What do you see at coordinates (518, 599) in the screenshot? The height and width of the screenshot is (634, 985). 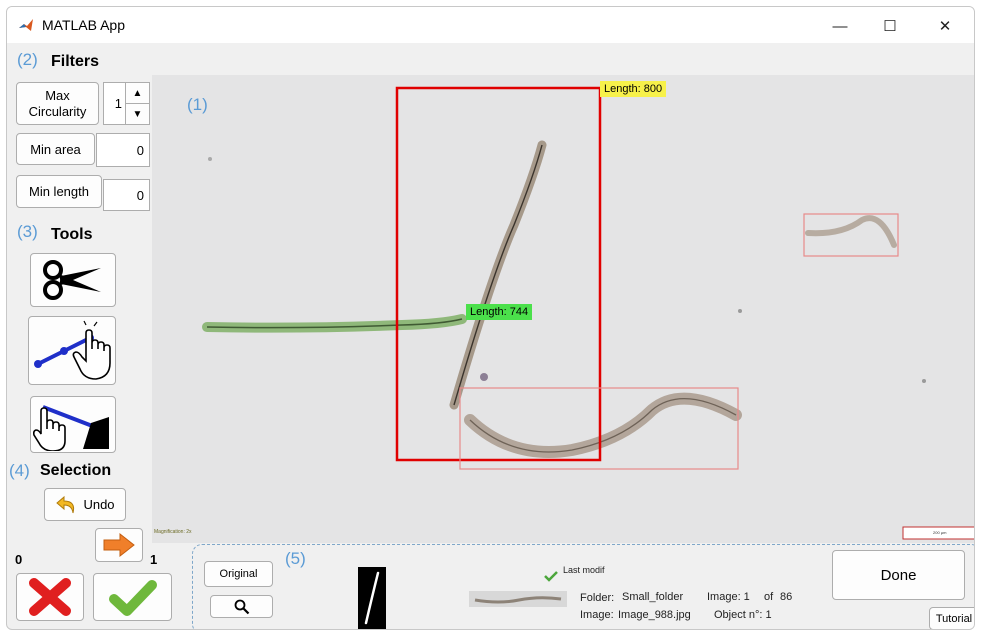 I see `object-thumbnail` at bounding box center [518, 599].